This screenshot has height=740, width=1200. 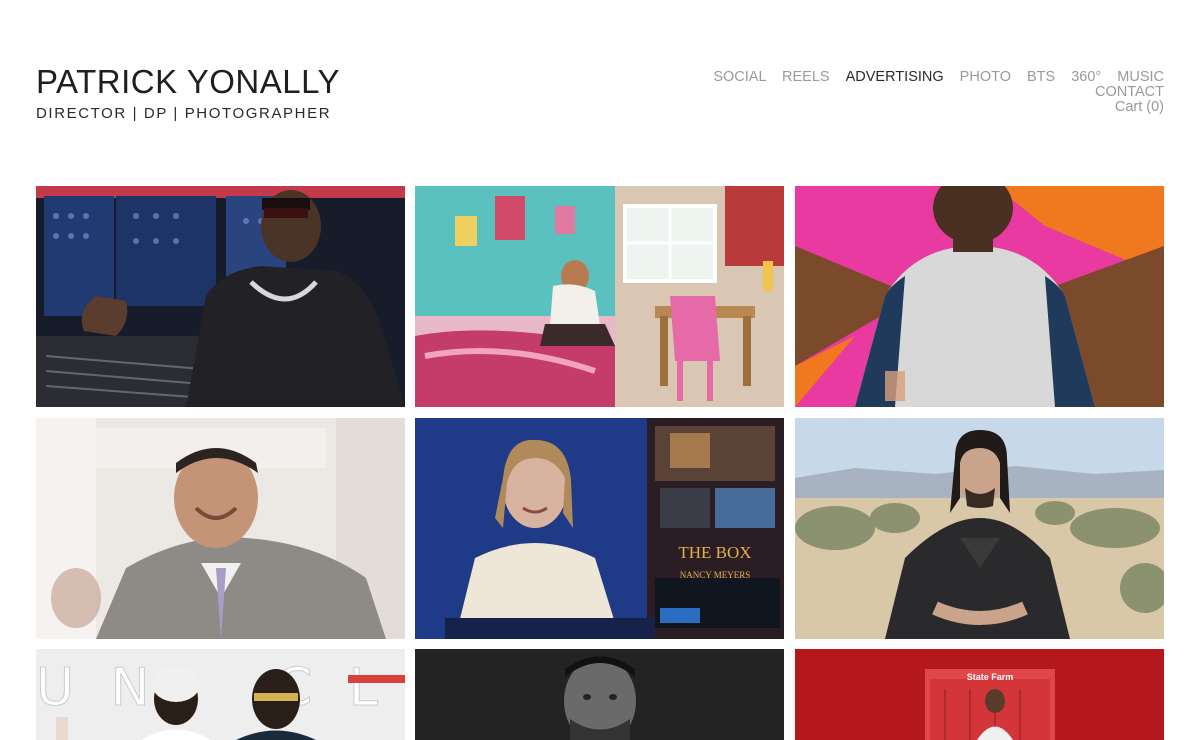 I want to click on video-tile-the-box: THE BOX NANCY MEYERS, so click(x=599, y=528).